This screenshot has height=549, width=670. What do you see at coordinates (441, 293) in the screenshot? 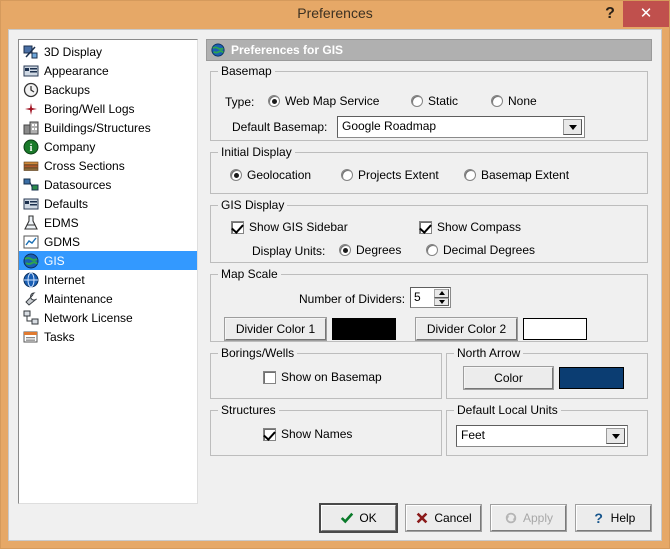
I see `stepper-up-icon` at bounding box center [441, 293].